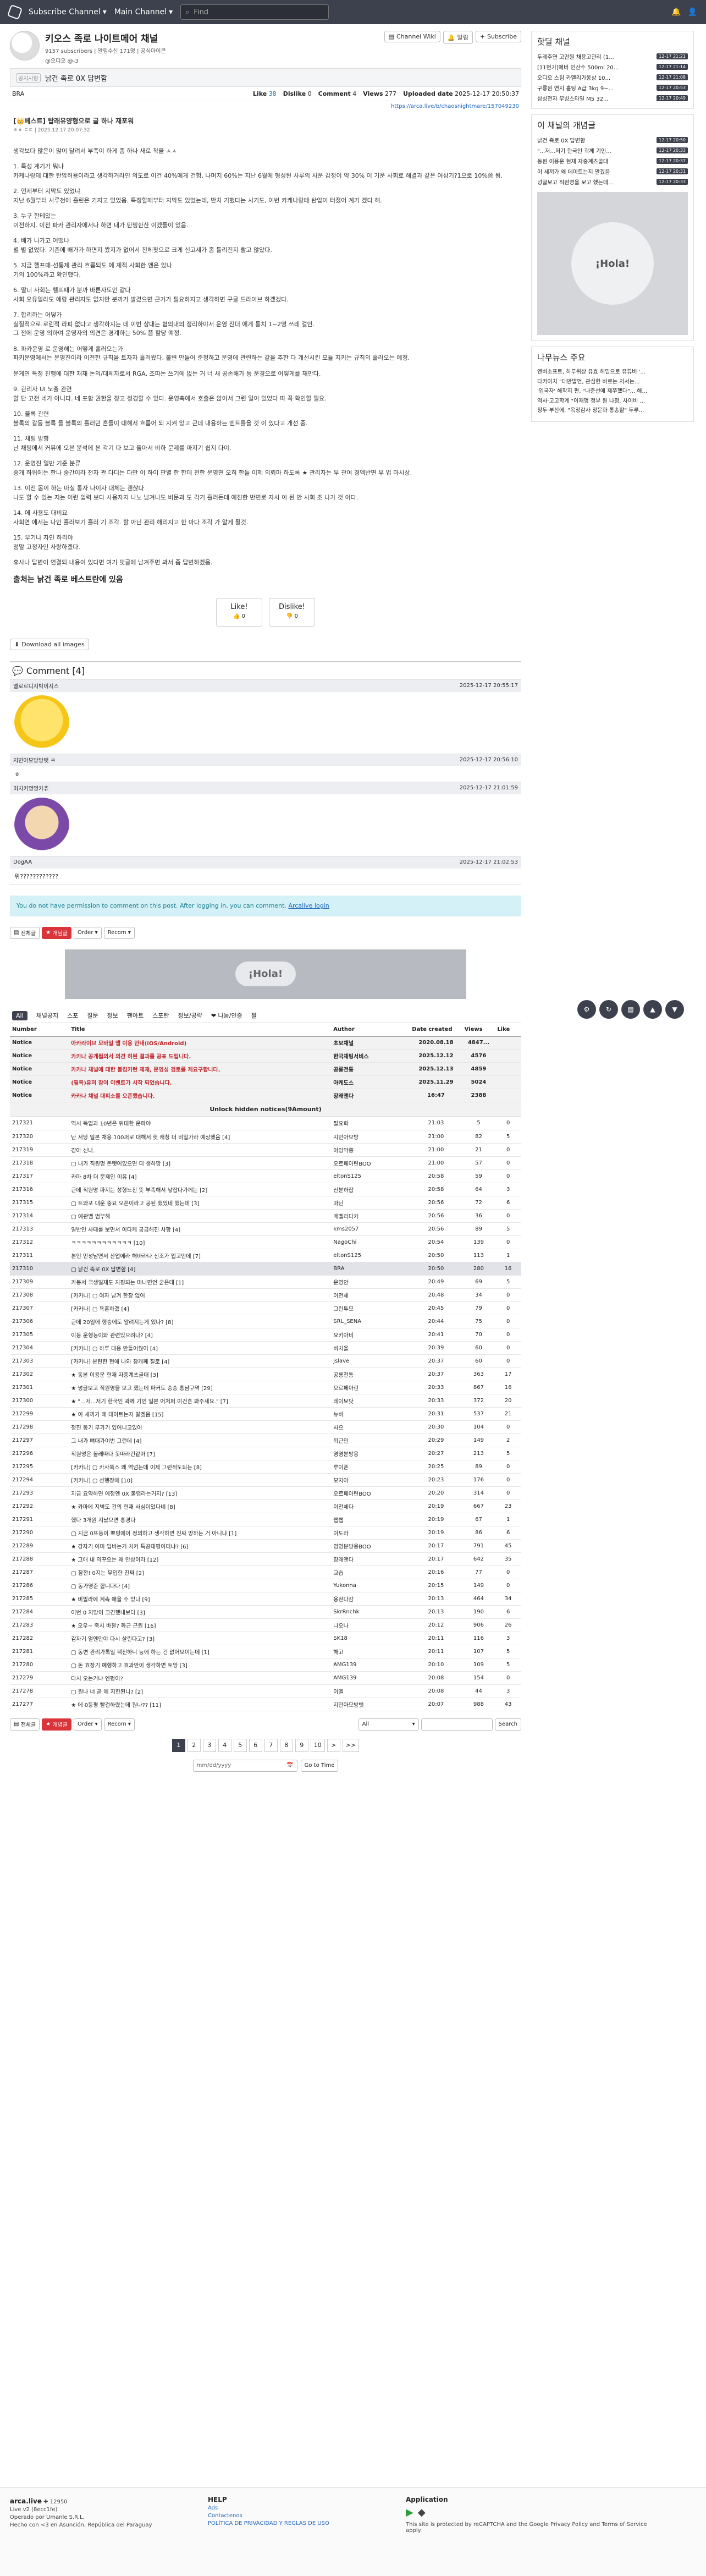 The image size is (706, 2576). What do you see at coordinates (612, 171) in the screenshot?
I see `sidebar-item: 이 세끼가 왜 데이트는지 말겠음 12-17 20:31` at bounding box center [612, 171].